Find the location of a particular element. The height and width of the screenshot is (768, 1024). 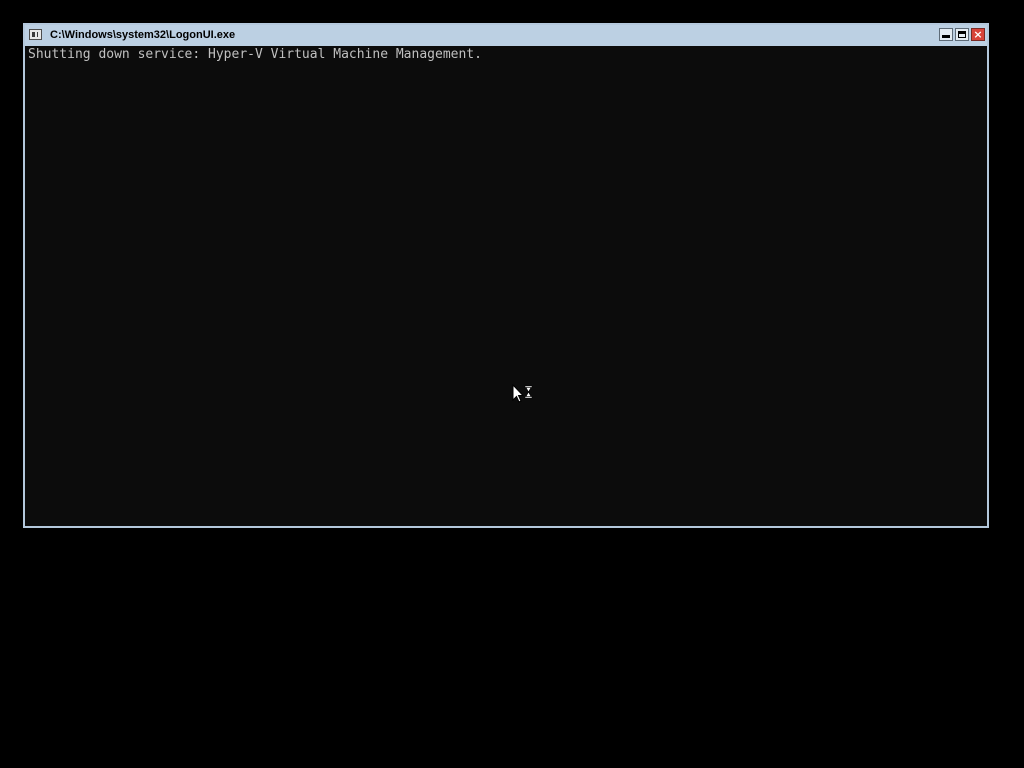

minimize-button is located at coordinates (946, 34).